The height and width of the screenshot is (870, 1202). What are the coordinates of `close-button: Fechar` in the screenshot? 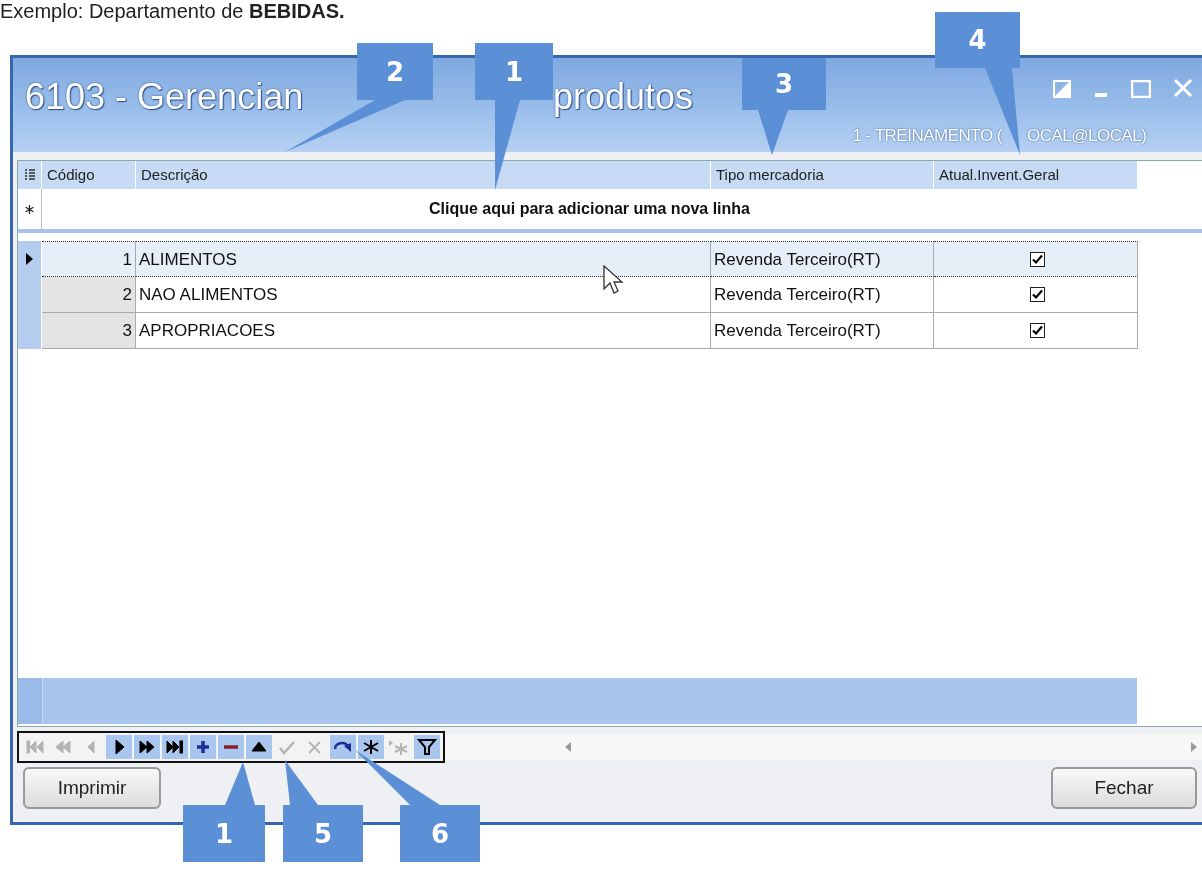 It's located at (1124, 788).